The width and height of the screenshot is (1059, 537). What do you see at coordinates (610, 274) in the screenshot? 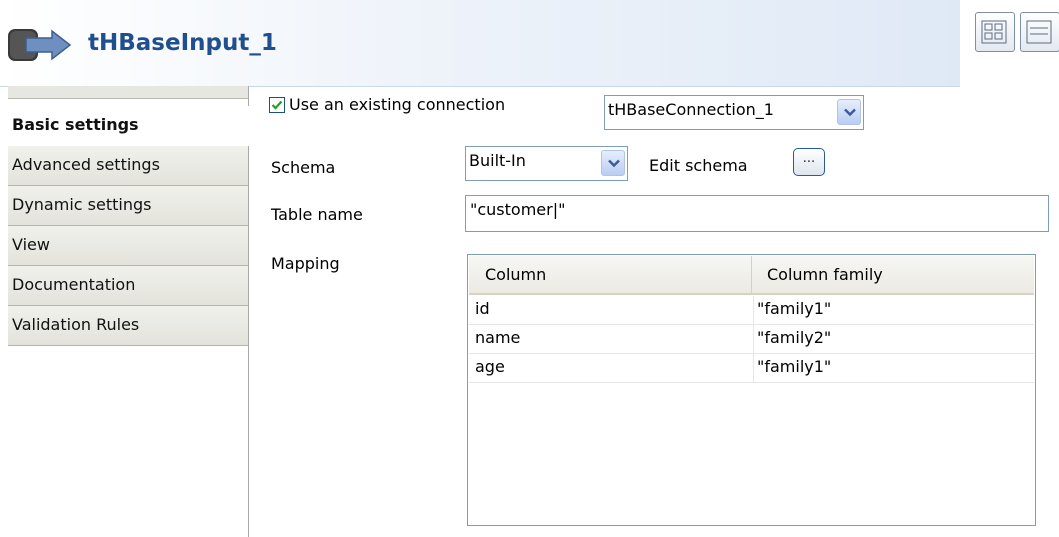
I see `column-header: Column` at bounding box center [610, 274].